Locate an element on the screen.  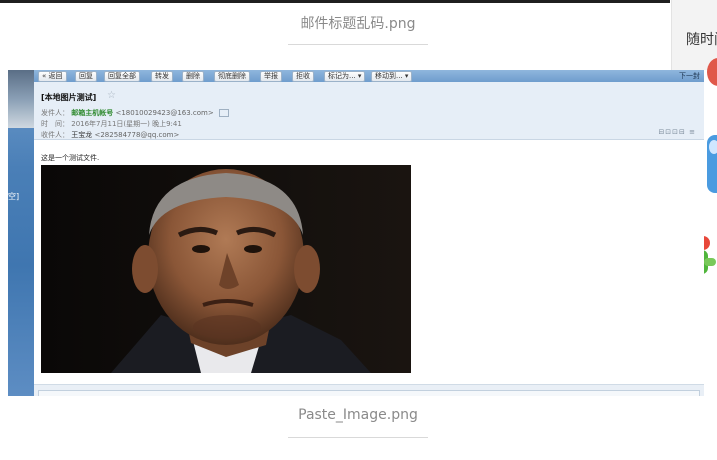
notification-avatar is located at coordinates (712, 72).